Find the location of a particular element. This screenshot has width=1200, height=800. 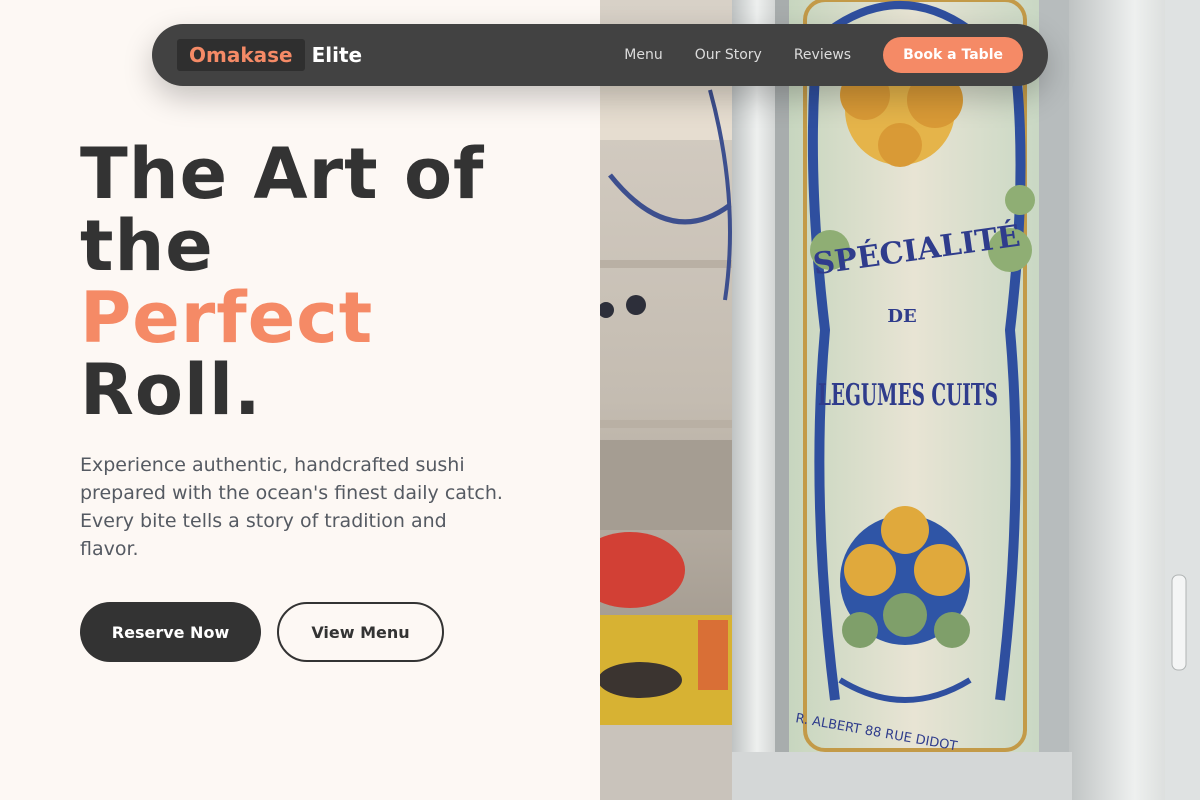

brand-name-rest: Elite is located at coordinates (337, 55).